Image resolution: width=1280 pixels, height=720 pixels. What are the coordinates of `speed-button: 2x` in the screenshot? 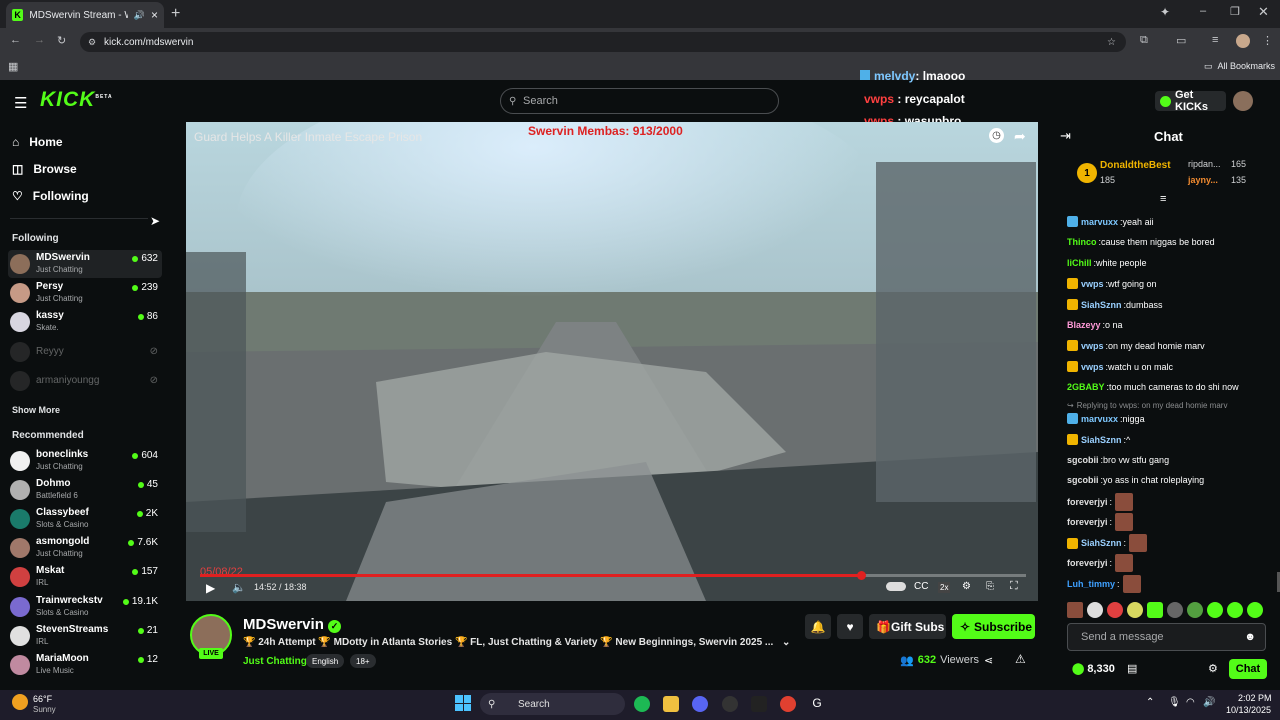 It's located at (944, 587).